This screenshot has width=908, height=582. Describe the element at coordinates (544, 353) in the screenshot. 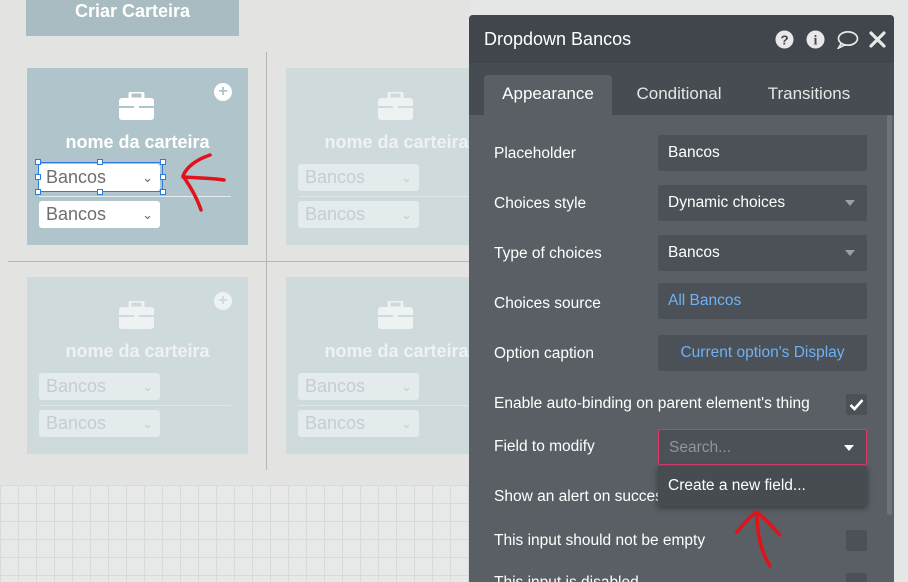

I see `option-caption-label: Option caption` at that location.